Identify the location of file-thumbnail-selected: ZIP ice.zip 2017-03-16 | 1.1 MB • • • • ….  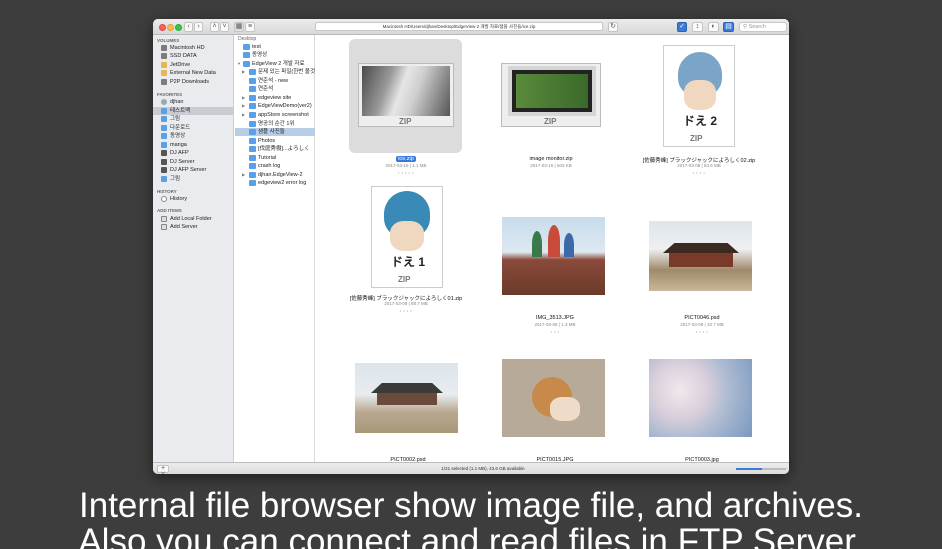
(419, 107).